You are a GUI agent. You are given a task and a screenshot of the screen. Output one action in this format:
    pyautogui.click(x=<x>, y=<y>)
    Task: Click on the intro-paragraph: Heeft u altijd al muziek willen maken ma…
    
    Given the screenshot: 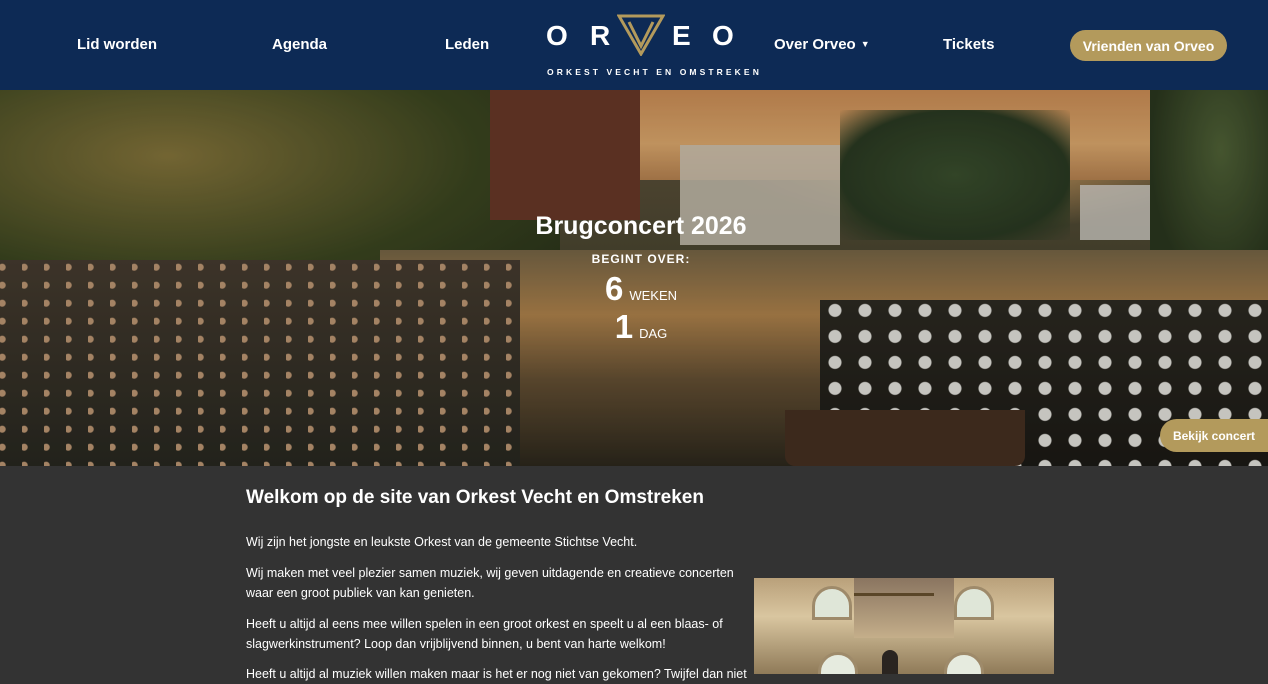 What is the action you would take?
    pyautogui.click(x=496, y=674)
    